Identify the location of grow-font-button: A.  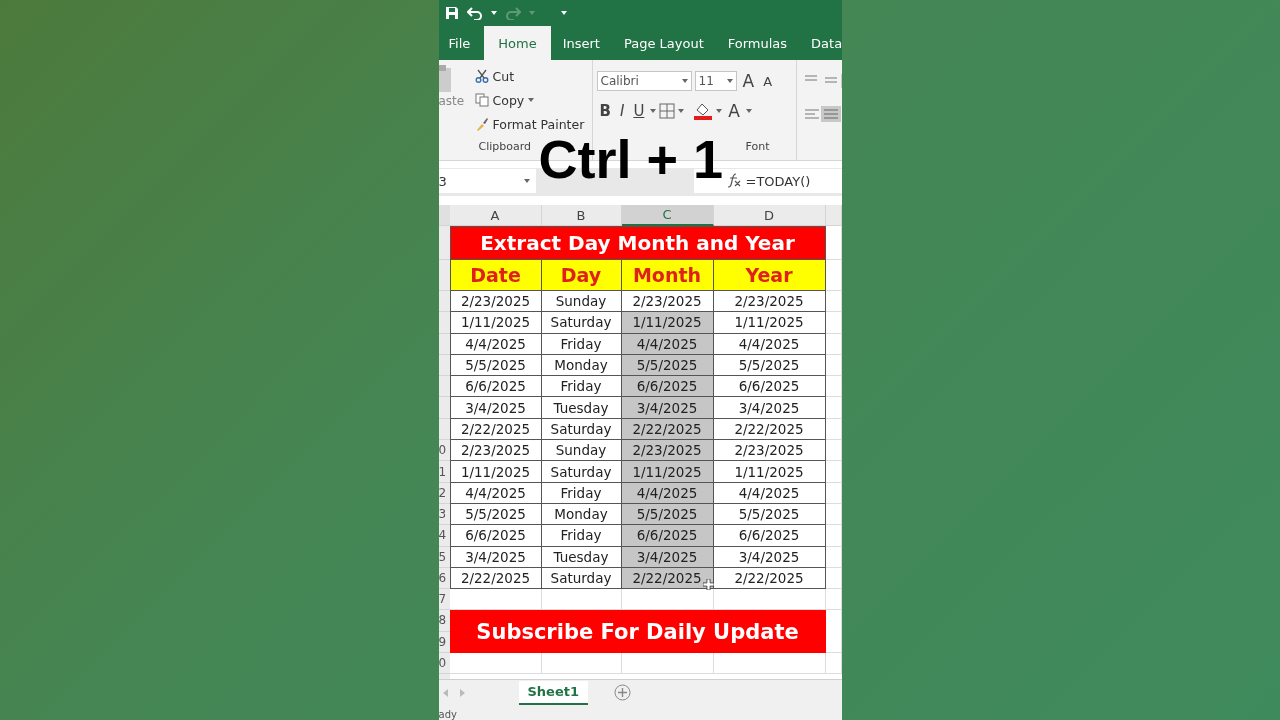
(748, 81).